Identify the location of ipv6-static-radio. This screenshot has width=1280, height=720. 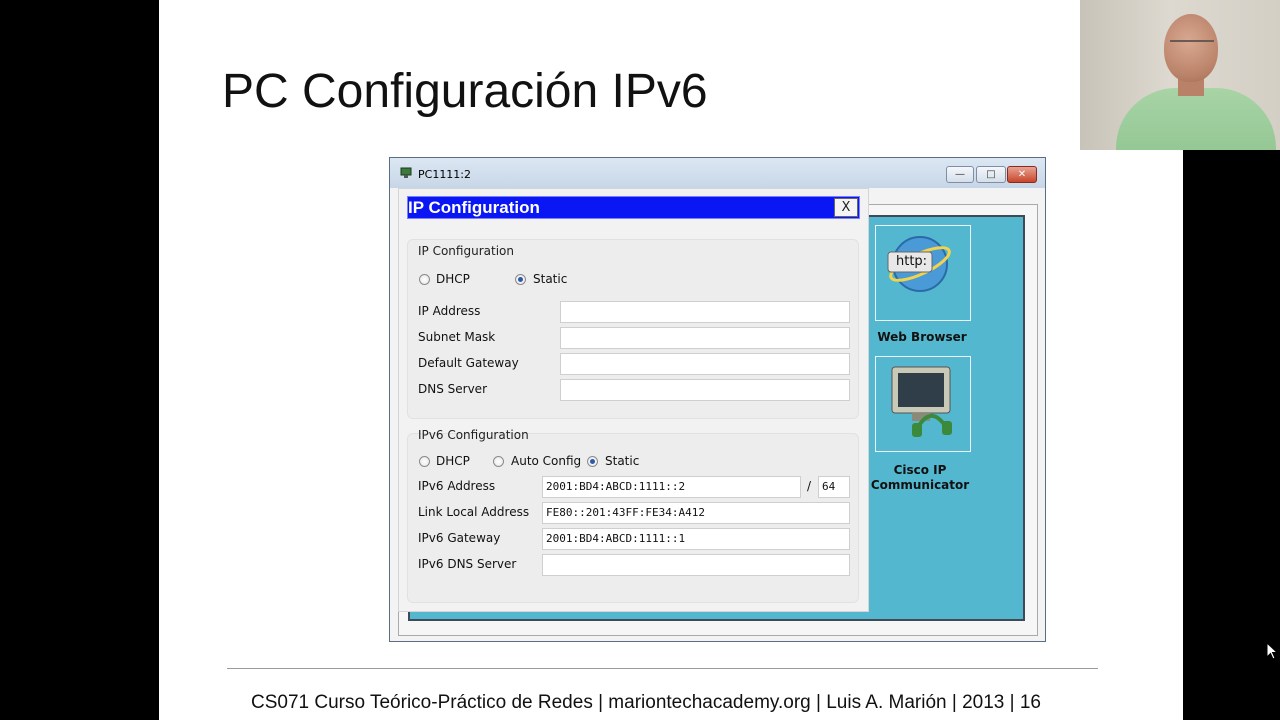
(592, 461).